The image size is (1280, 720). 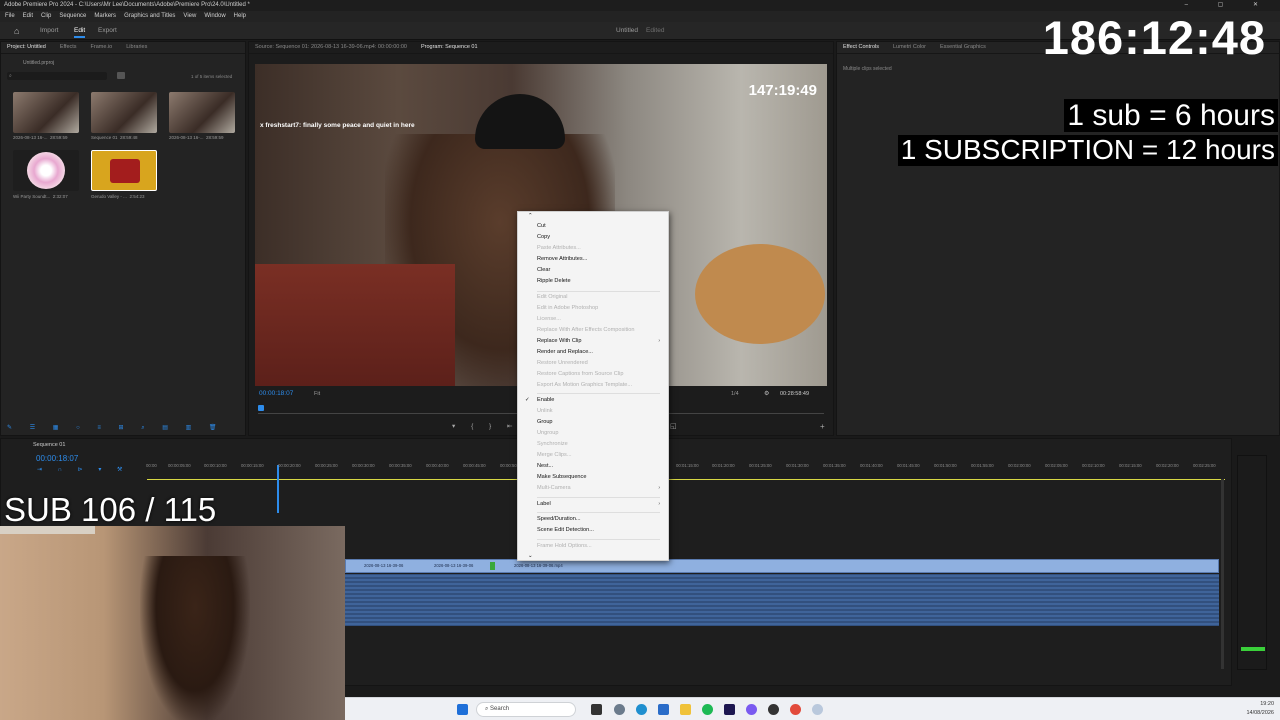 What do you see at coordinates (1056, 465) in the screenshot?
I see `ruler-tick-label: 00:02:05:00` at bounding box center [1056, 465].